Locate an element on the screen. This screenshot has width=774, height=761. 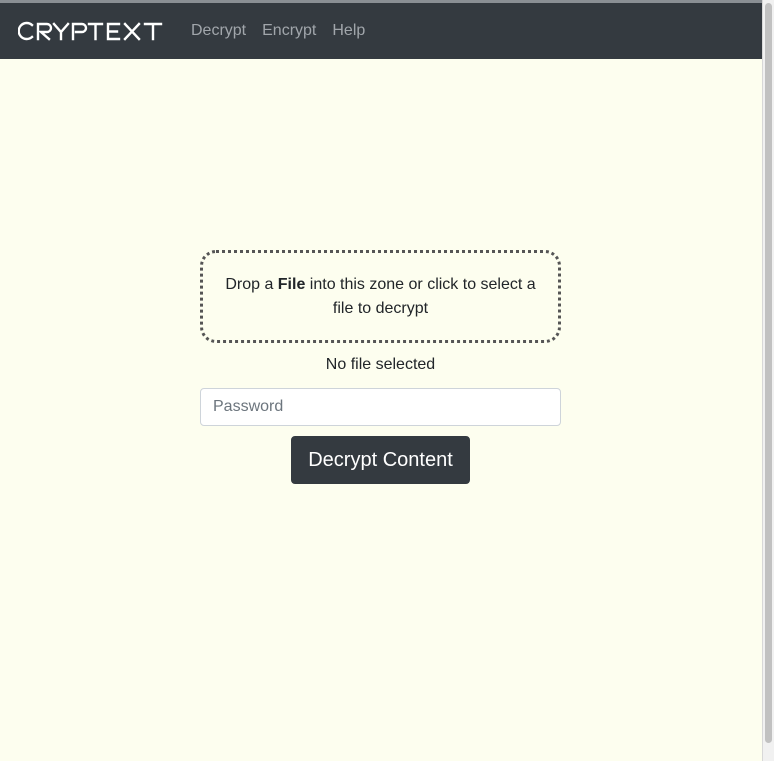
scrollbar-thumb is located at coordinates (768, 373).